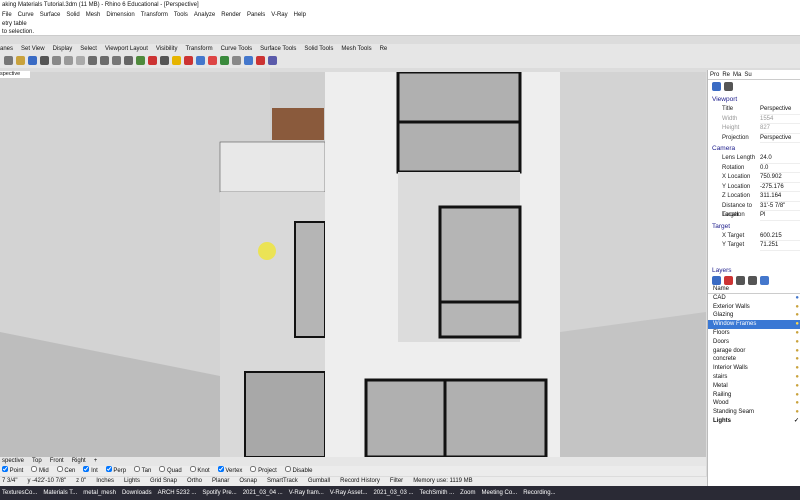 This screenshot has height=500, width=800. I want to click on layer-row: Standing Seam ●, so click(754, 412).